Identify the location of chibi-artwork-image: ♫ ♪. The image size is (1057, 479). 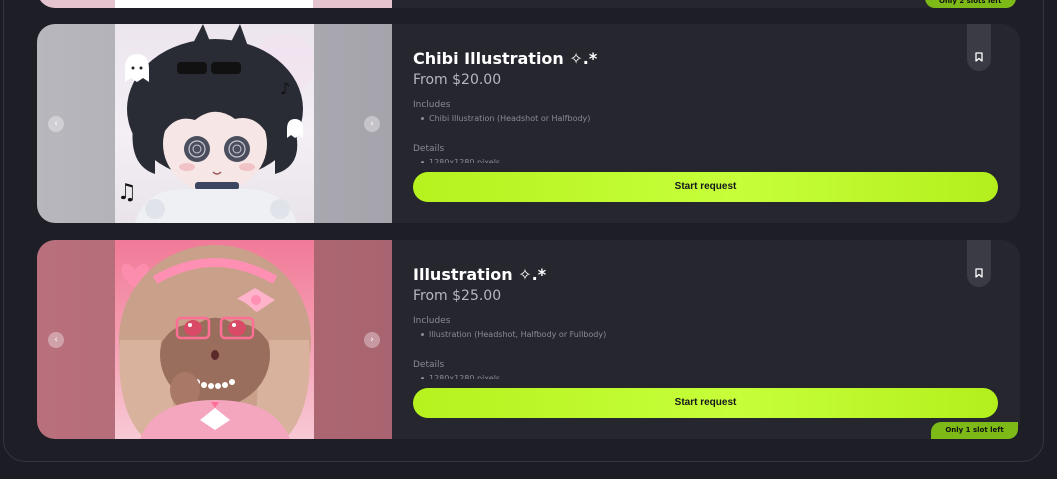
(214, 123).